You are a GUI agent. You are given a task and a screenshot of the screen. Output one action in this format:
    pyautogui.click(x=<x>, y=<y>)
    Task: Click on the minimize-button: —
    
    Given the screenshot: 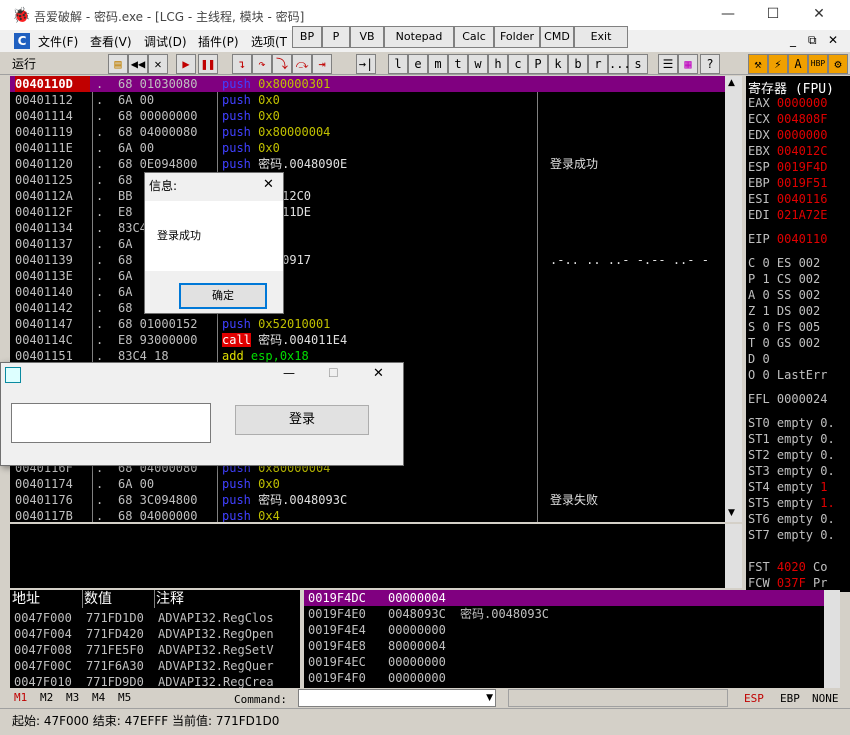 What is the action you would take?
    pyautogui.click(x=728, y=14)
    